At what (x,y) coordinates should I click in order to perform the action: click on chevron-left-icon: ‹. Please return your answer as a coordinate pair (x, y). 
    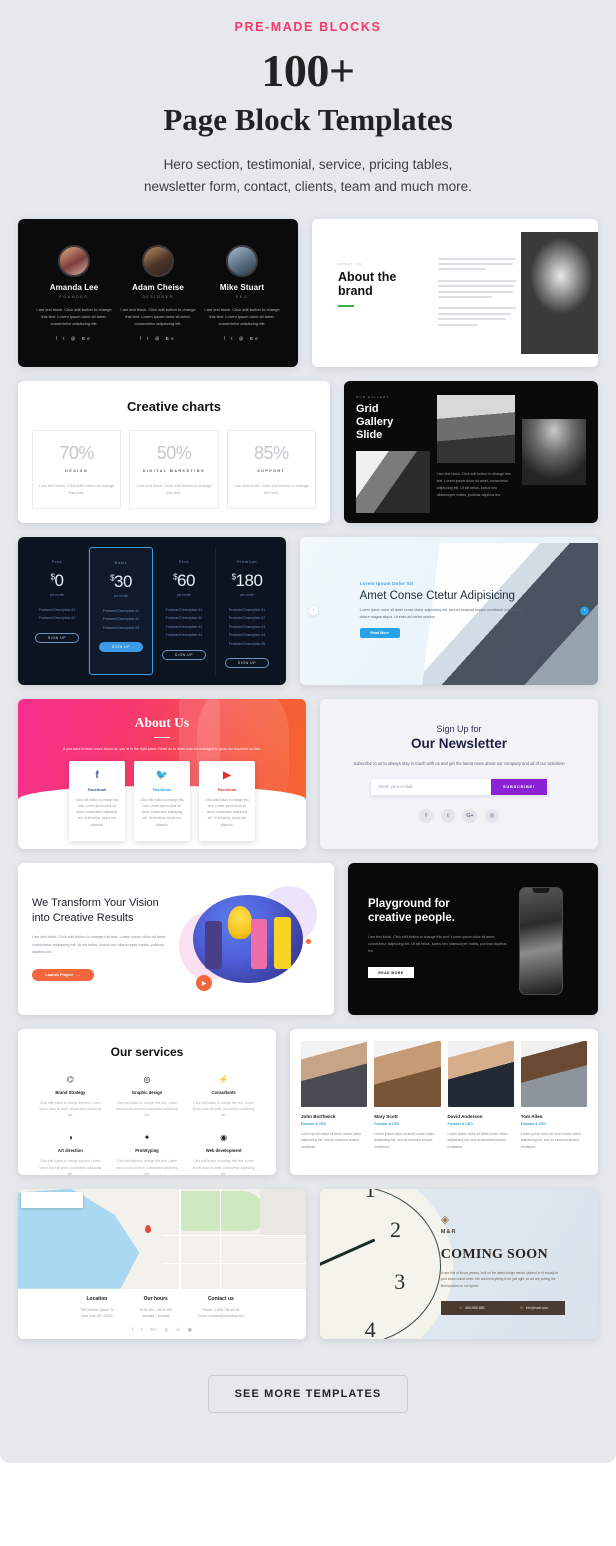
    Looking at the image, I should click on (313, 611).